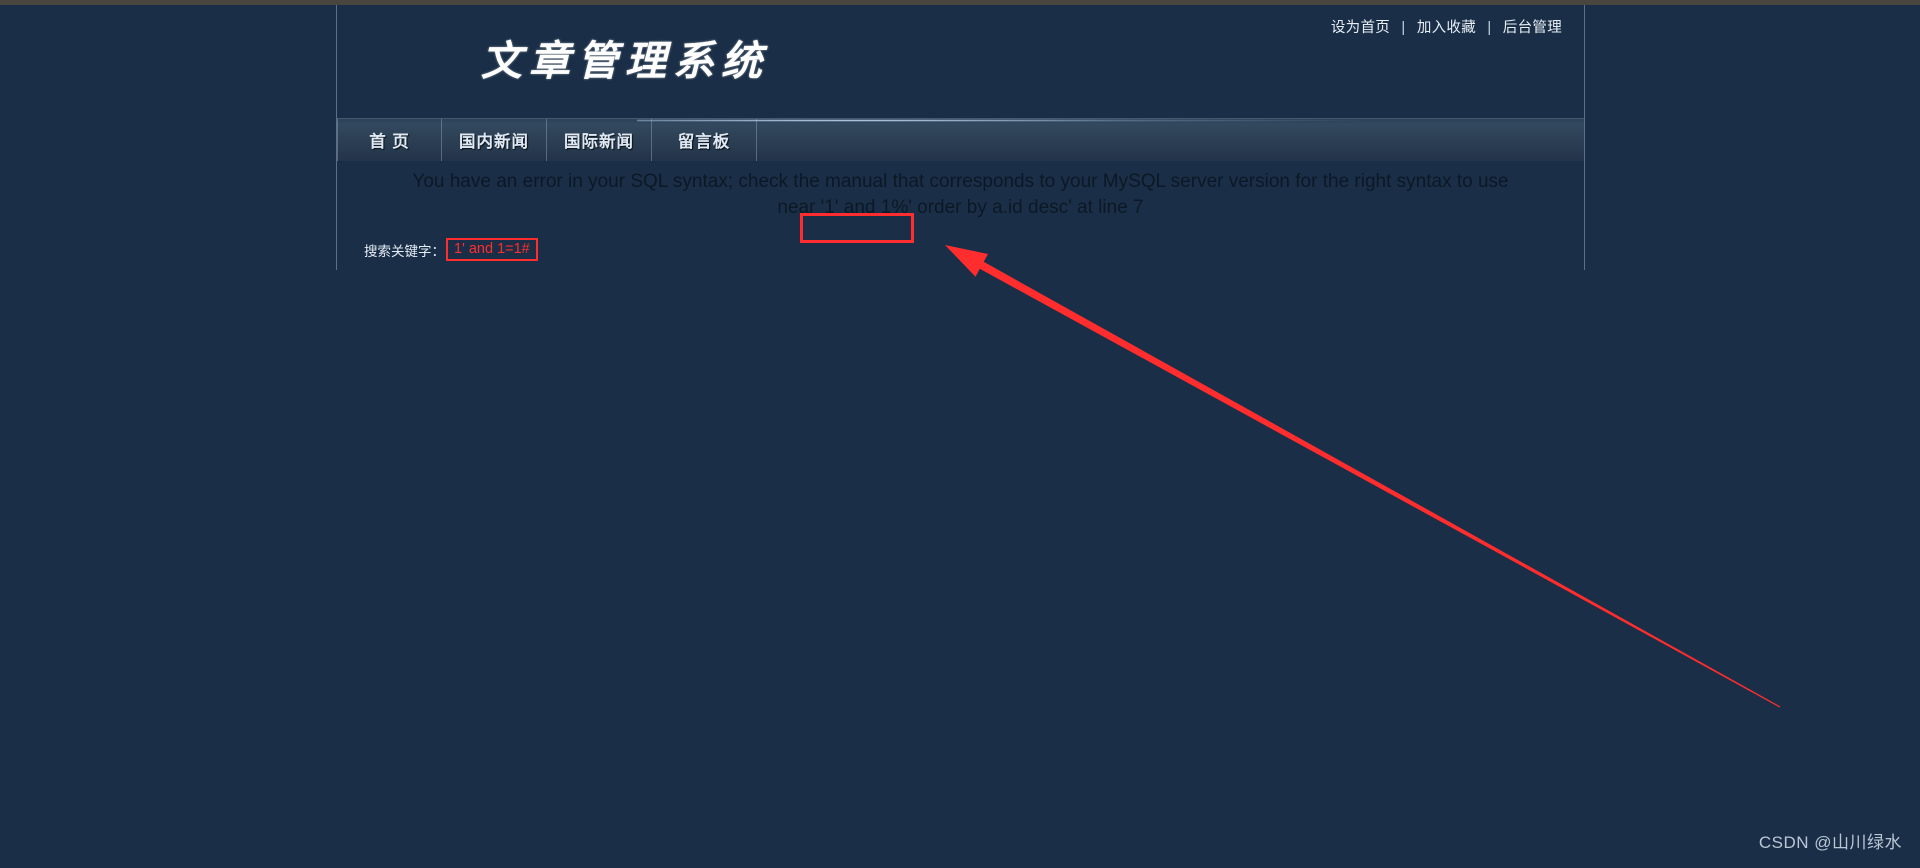 Image resolution: width=1920 pixels, height=868 pixels. I want to click on main-navigation-bar: 首 页 国内新闻 国际新闻 留言板, so click(960, 139).